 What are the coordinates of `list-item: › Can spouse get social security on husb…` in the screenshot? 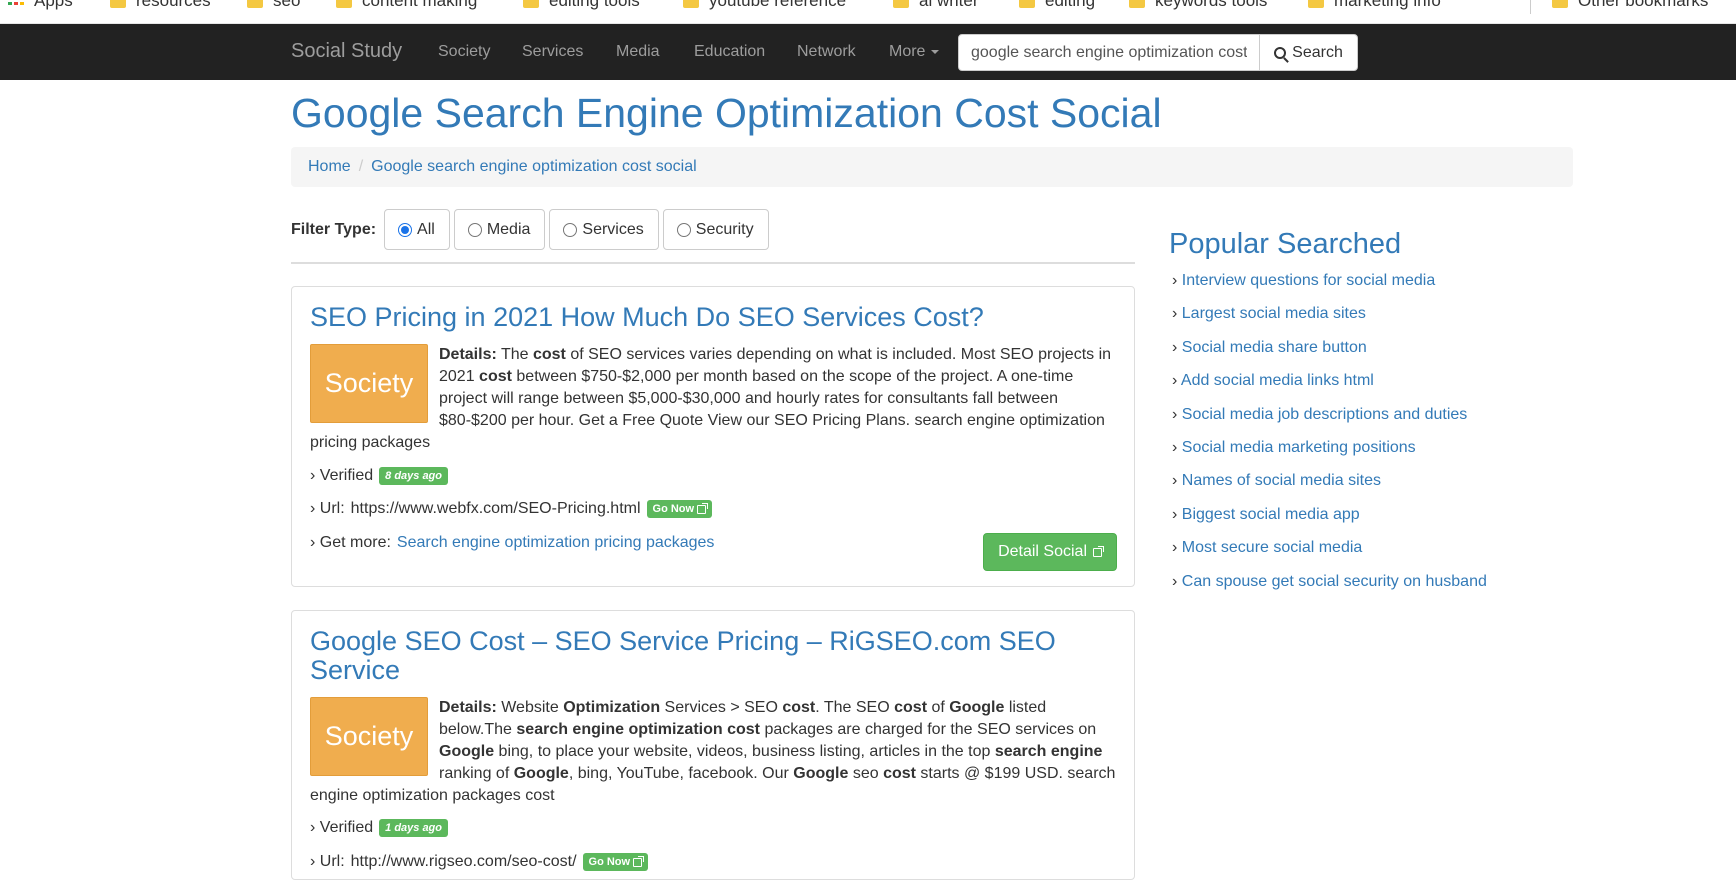 It's located at (1329, 581).